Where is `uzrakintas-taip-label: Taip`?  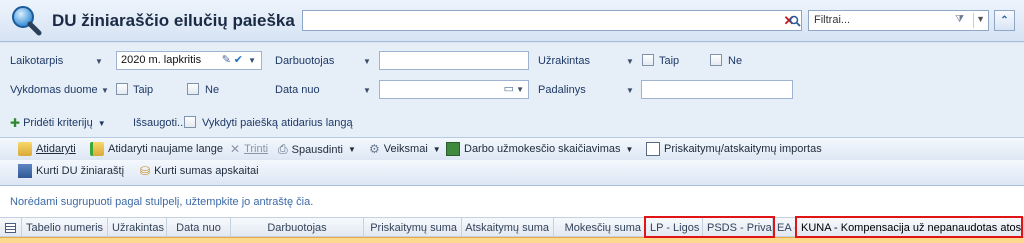
uzrakintas-taip-label: Taip is located at coordinates (669, 61).